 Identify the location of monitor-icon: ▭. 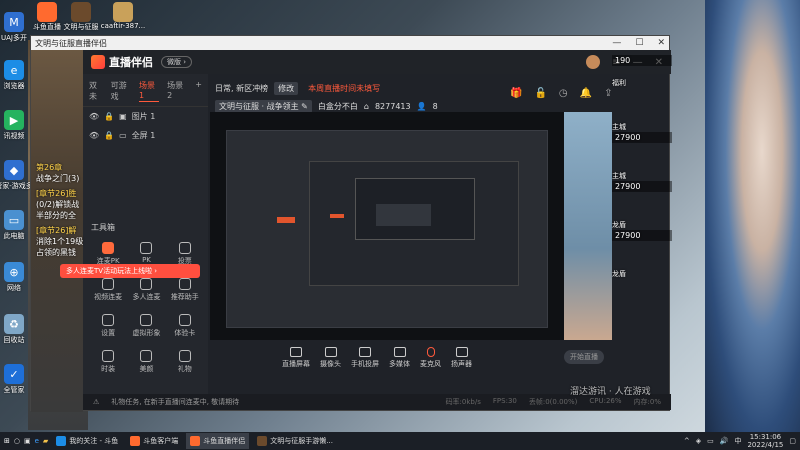
(123, 135).